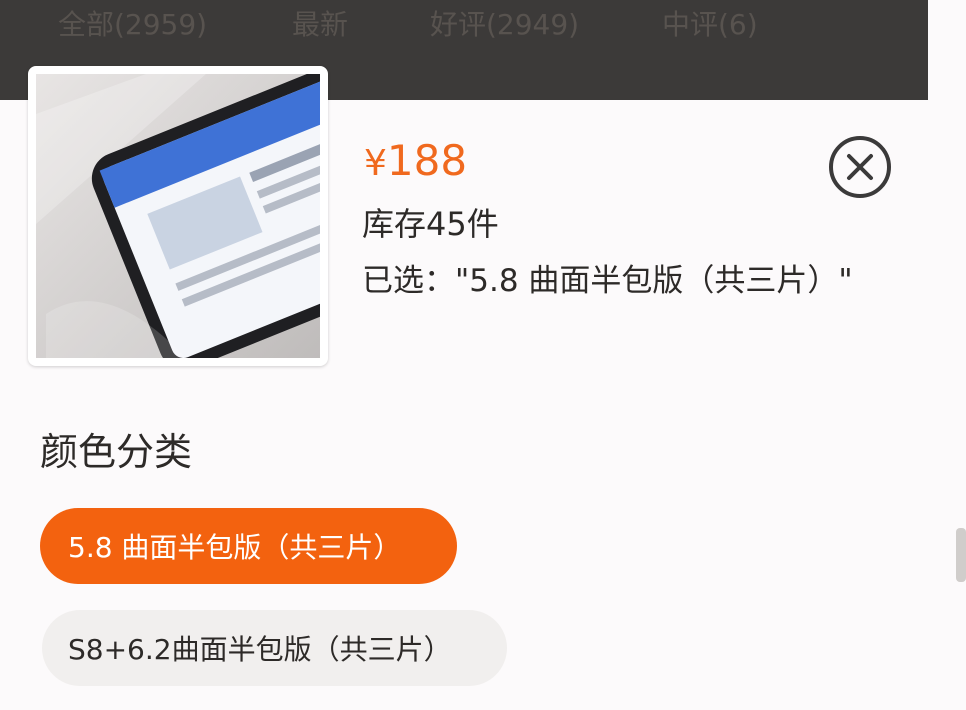 This screenshot has height=710, width=966. What do you see at coordinates (504, 25) in the screenshot?
I see `tab-positive: 好评(2949)` at bounding box center [504, 25].